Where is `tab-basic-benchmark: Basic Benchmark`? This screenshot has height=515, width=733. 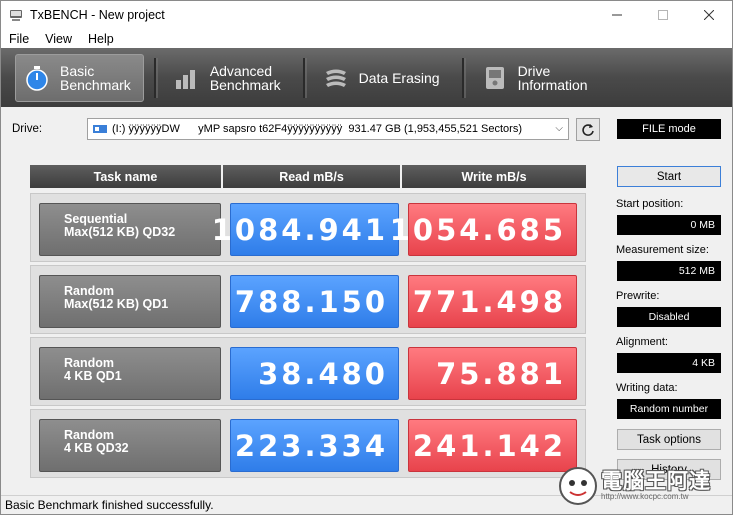 tab-basic-benchmark: Basic Benchmark is located at coordinates (79, 77).